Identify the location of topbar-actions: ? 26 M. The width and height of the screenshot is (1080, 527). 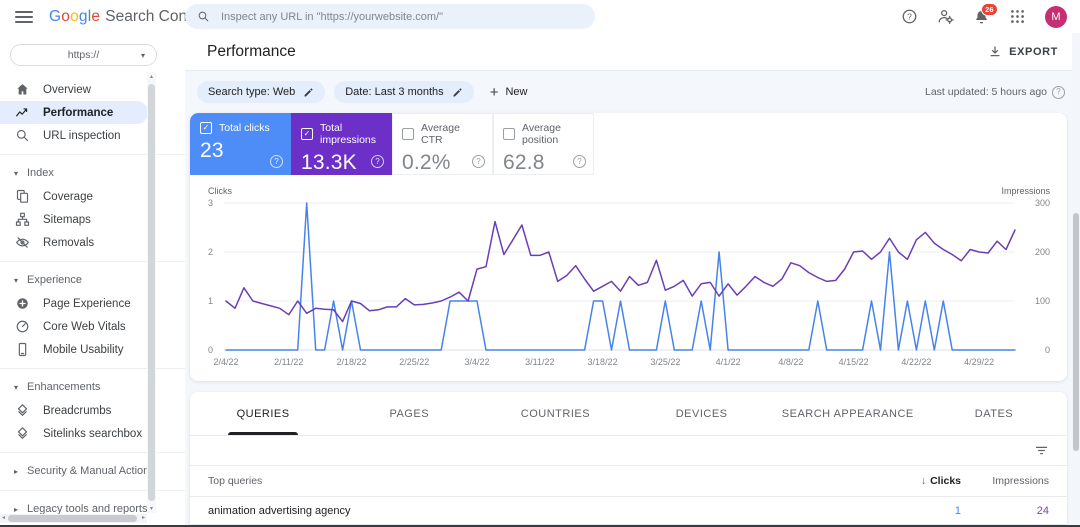
(990, 15).